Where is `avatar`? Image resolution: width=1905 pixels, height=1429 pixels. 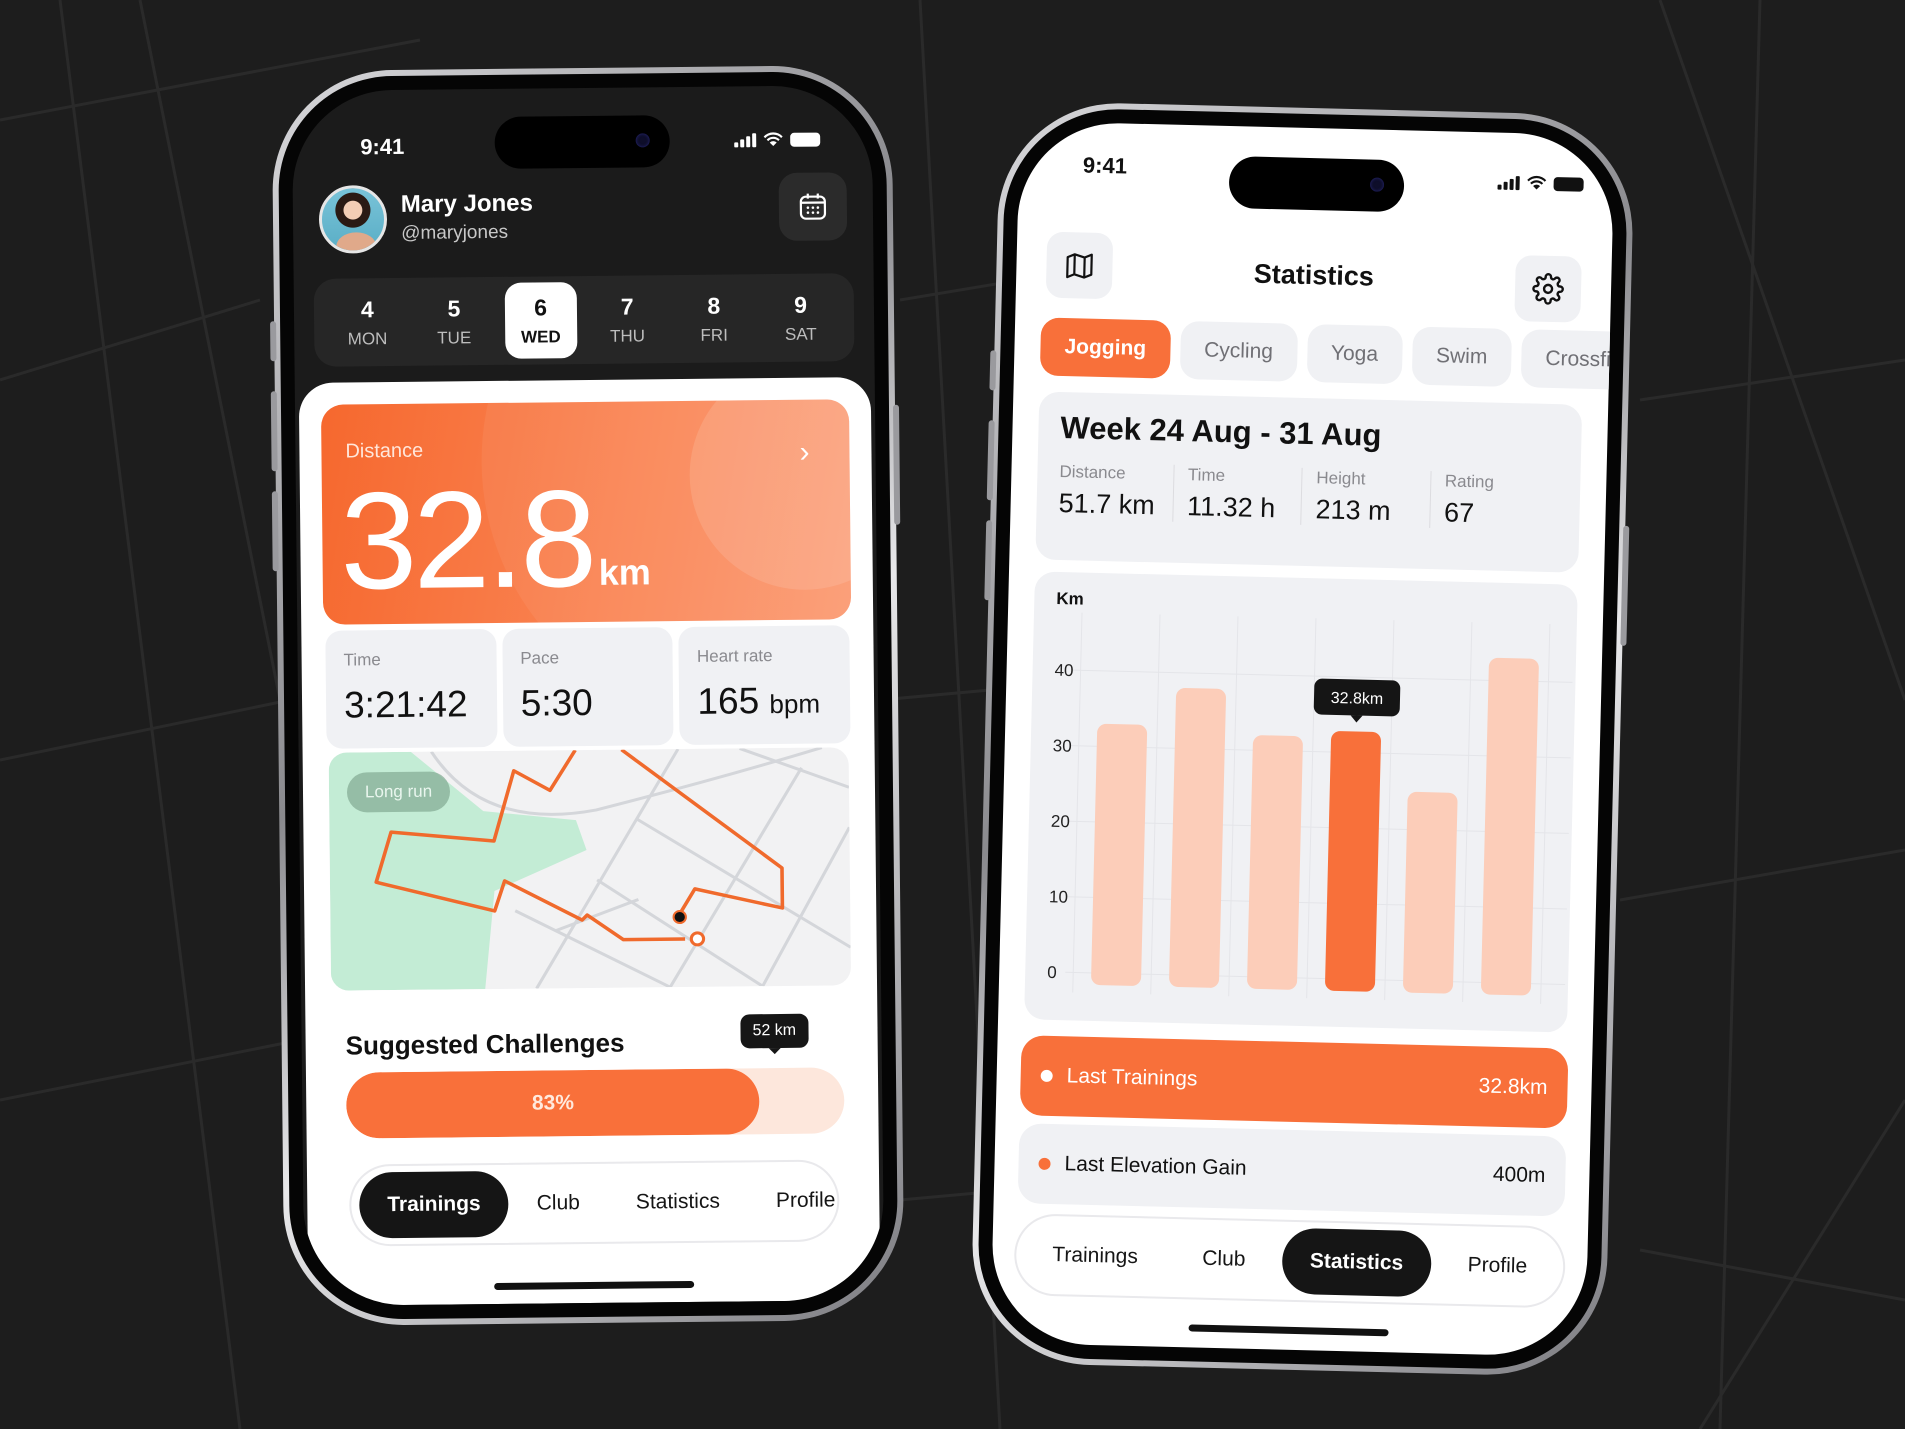
avatar is located at coordinates (353, 219).